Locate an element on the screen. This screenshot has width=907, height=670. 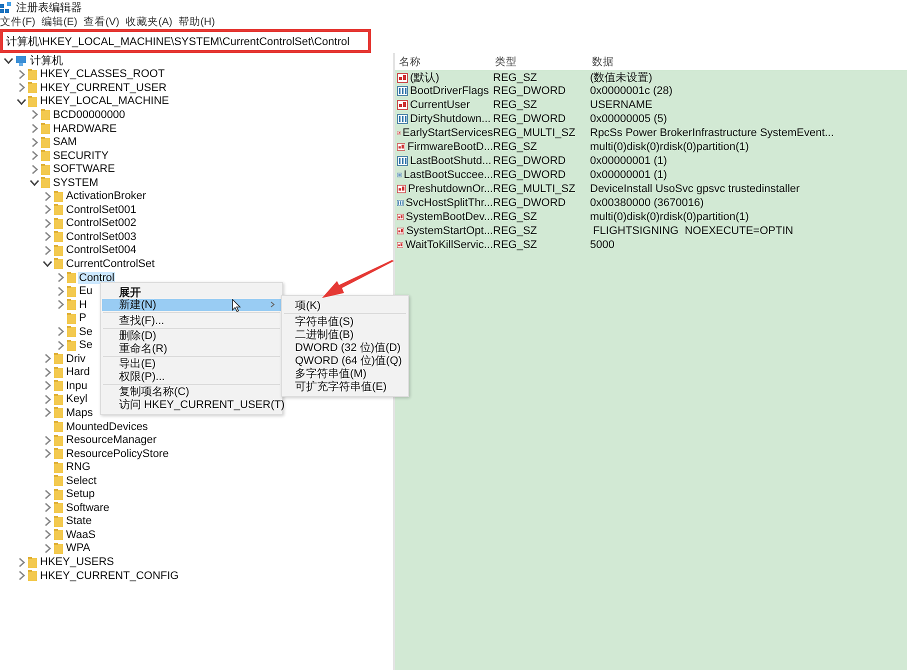
menu-item: 文件(F) is located at coordinates (18, 22).